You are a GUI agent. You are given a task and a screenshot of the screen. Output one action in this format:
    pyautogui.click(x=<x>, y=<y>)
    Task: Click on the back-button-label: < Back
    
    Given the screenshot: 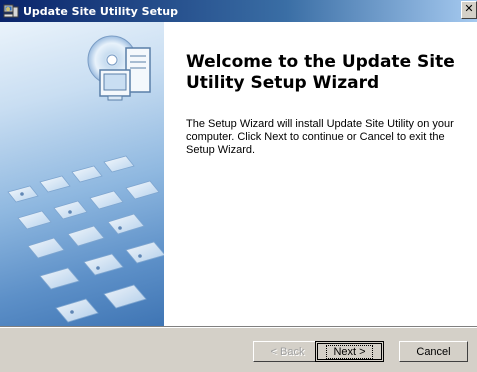 What is the action you would take?
    pyautogui.click(x=287, y=351)
    